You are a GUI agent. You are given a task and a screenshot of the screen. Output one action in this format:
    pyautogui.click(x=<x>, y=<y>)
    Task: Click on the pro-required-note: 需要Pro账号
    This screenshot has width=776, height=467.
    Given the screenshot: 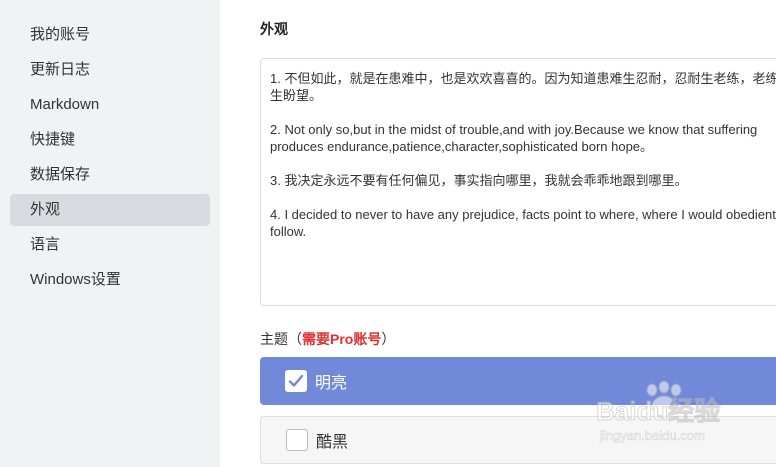 What is the action you would take?
    pyautogui.click(x=342, y=339)
    